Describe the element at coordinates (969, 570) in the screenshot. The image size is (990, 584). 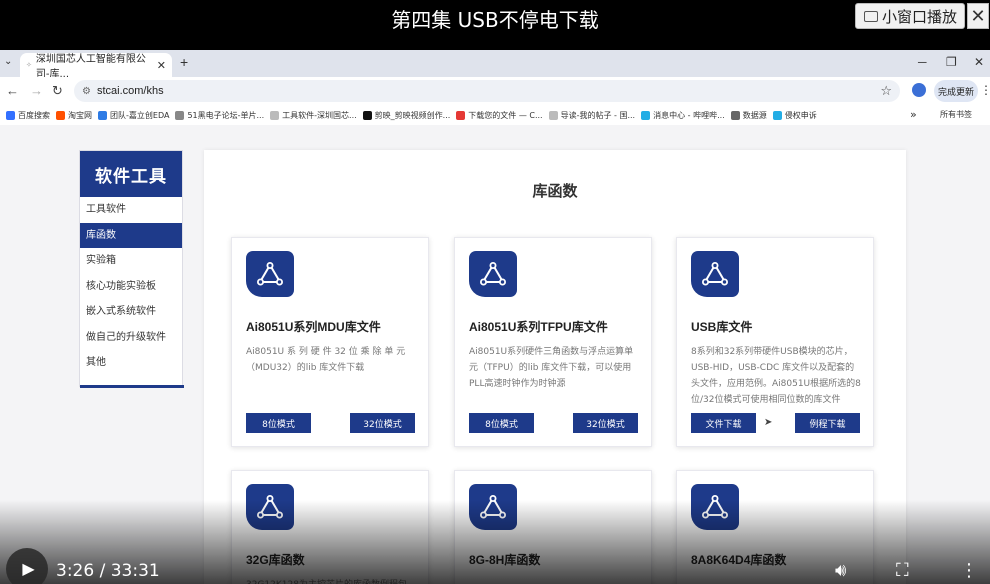
I see `more-options-icon: ⋮` at that location.